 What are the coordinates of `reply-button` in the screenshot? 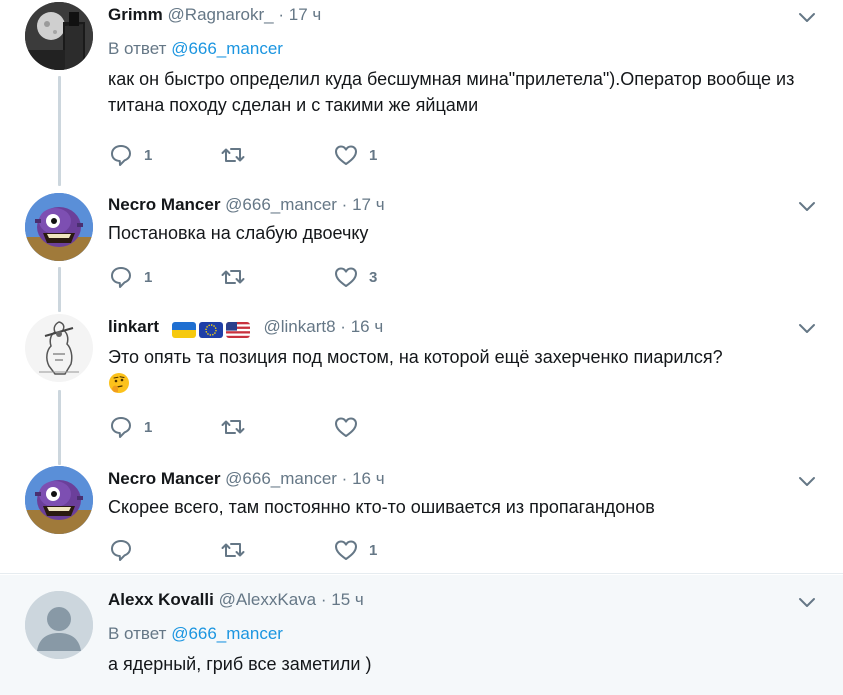 It's located at (126, 550).